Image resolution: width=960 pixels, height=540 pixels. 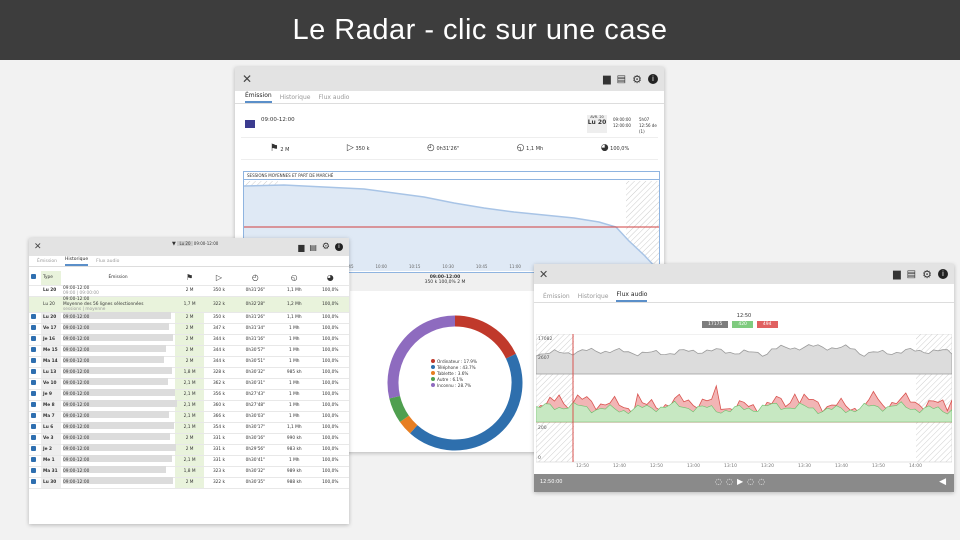 I want to click on donut-header: 09:00-12:00 350 k 100,0% 2 M, so click(x=445, y=282).